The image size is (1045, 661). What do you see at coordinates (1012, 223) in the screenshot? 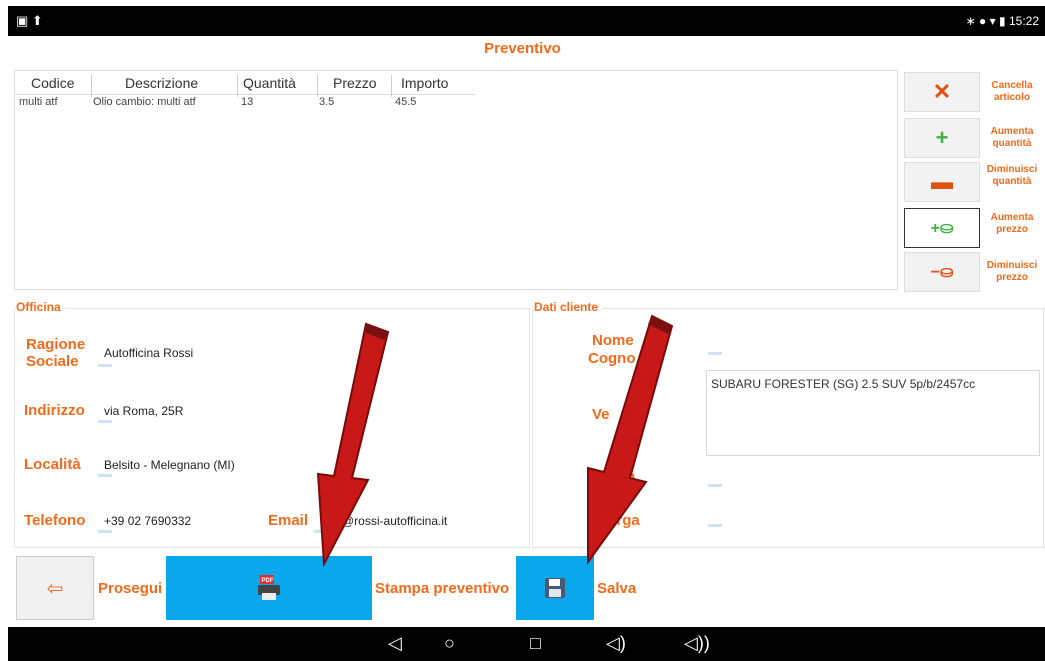
I see `increase-price-label: Aumenta prezzo` at bounding box center [1012, 223].